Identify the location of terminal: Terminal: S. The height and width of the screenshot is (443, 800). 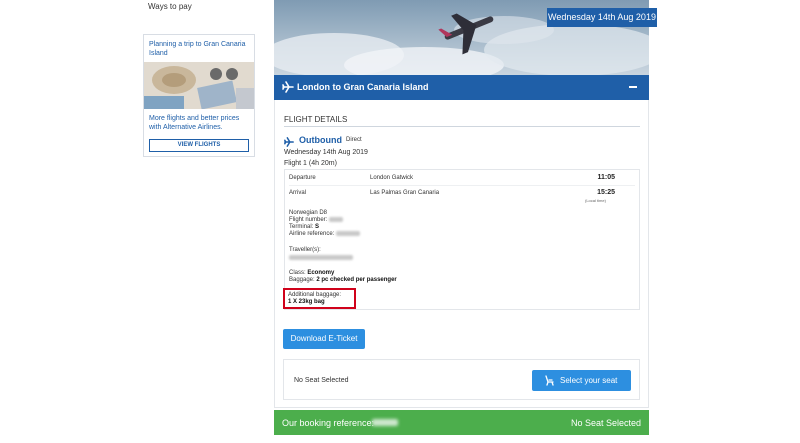
(304, 227).